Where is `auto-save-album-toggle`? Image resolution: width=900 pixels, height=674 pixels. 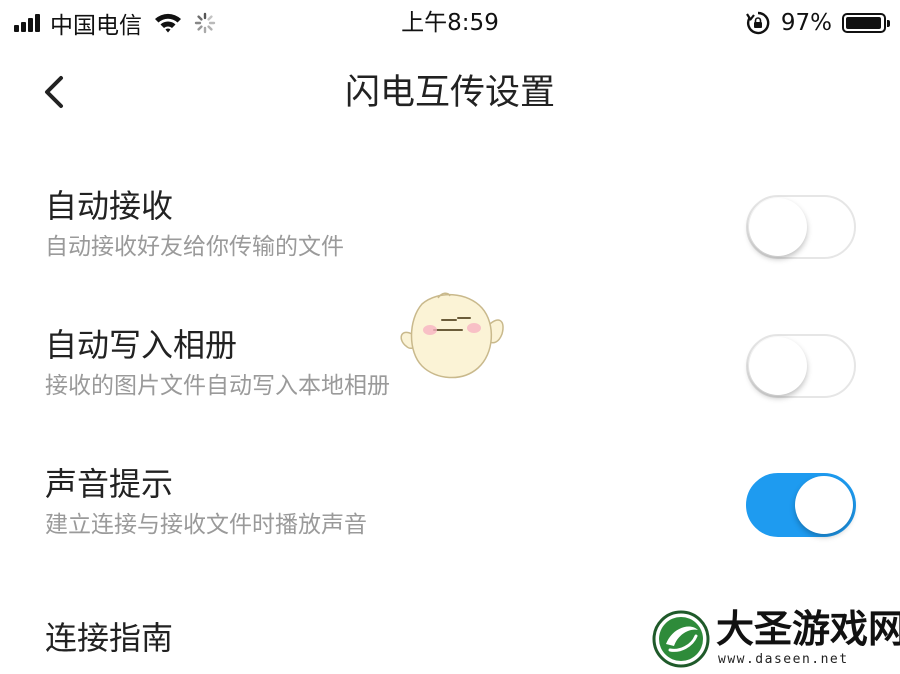
auto-save-album-toggle is located at coordinates (801, 366).